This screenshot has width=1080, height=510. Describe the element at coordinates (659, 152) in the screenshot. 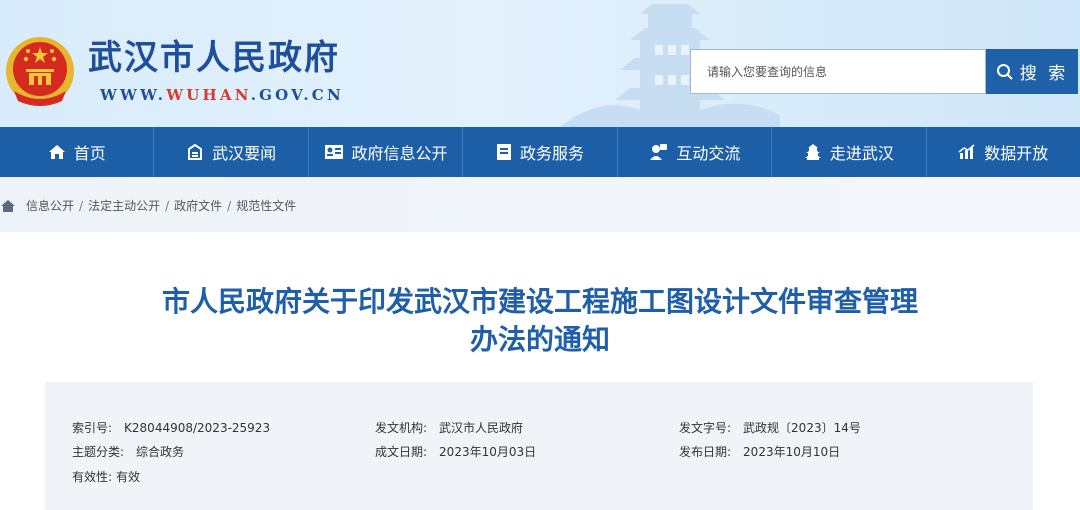

I see `chat-icon` at that location.